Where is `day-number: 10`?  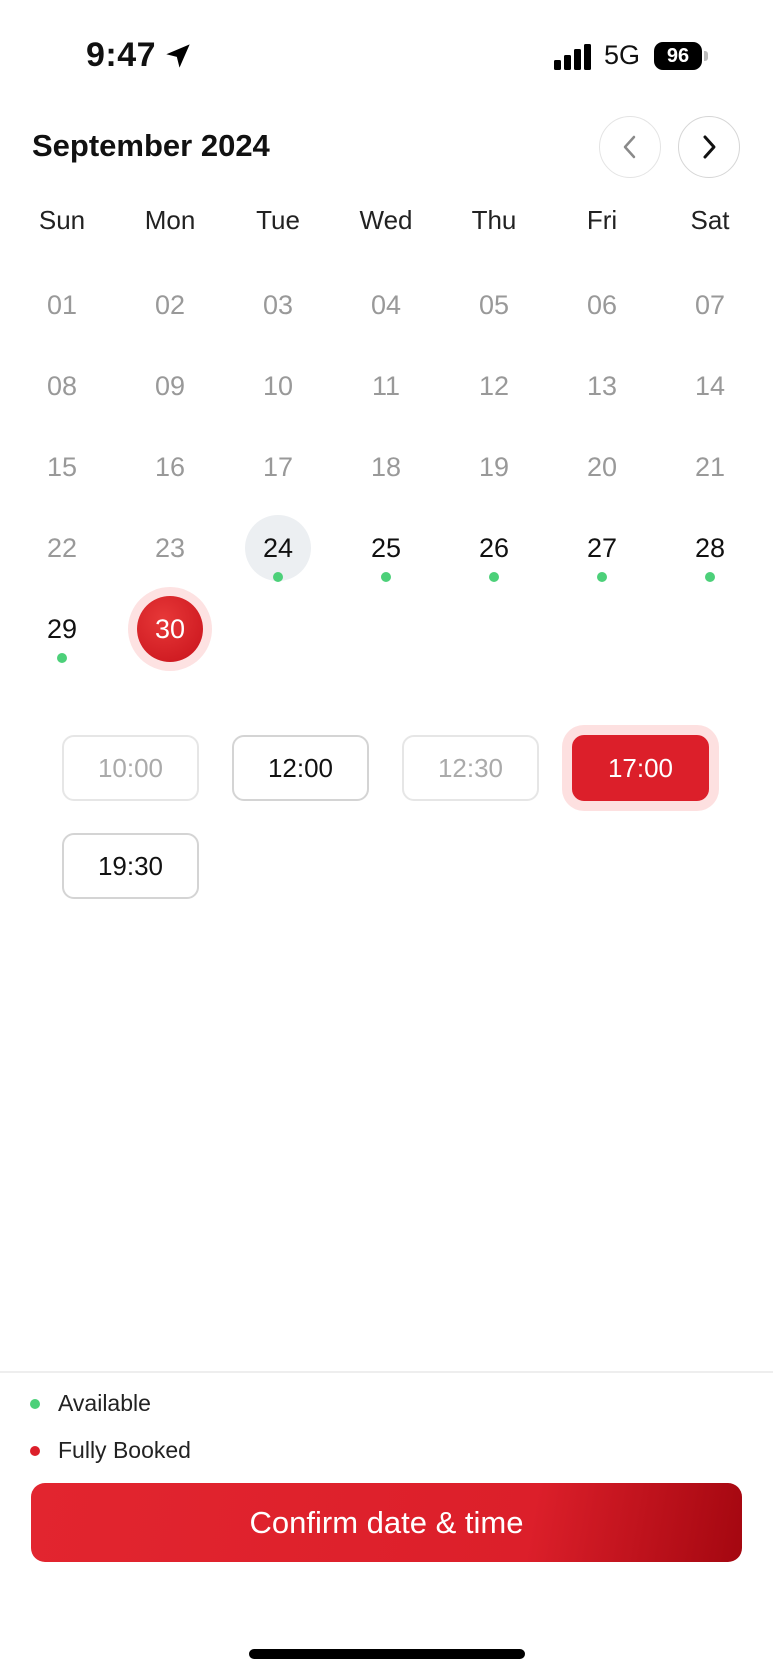
day-number: 10 is located at coordinates (278, 385).